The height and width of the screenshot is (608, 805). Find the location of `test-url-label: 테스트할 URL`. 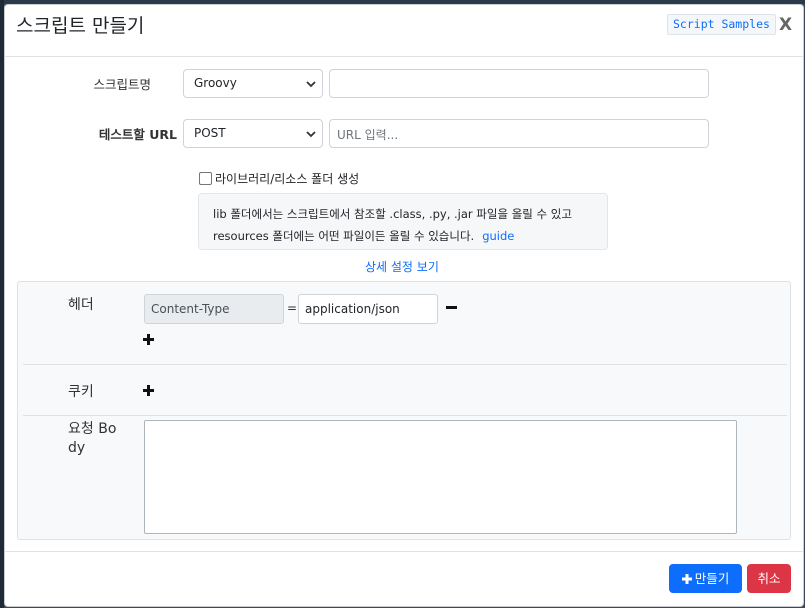

test-url-label: 테스트할 URL is located at coordinates (137, 134).